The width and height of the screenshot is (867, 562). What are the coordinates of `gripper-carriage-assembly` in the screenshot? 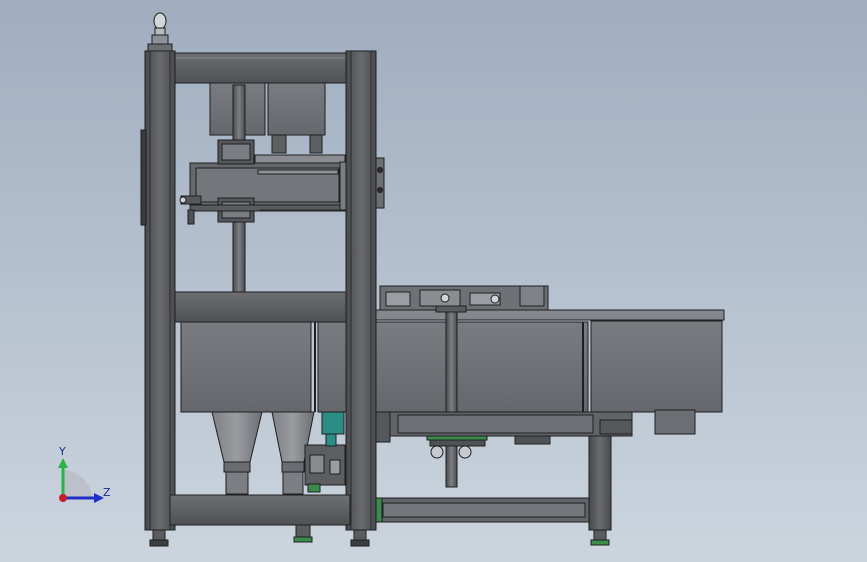 It's located at (264, 182).